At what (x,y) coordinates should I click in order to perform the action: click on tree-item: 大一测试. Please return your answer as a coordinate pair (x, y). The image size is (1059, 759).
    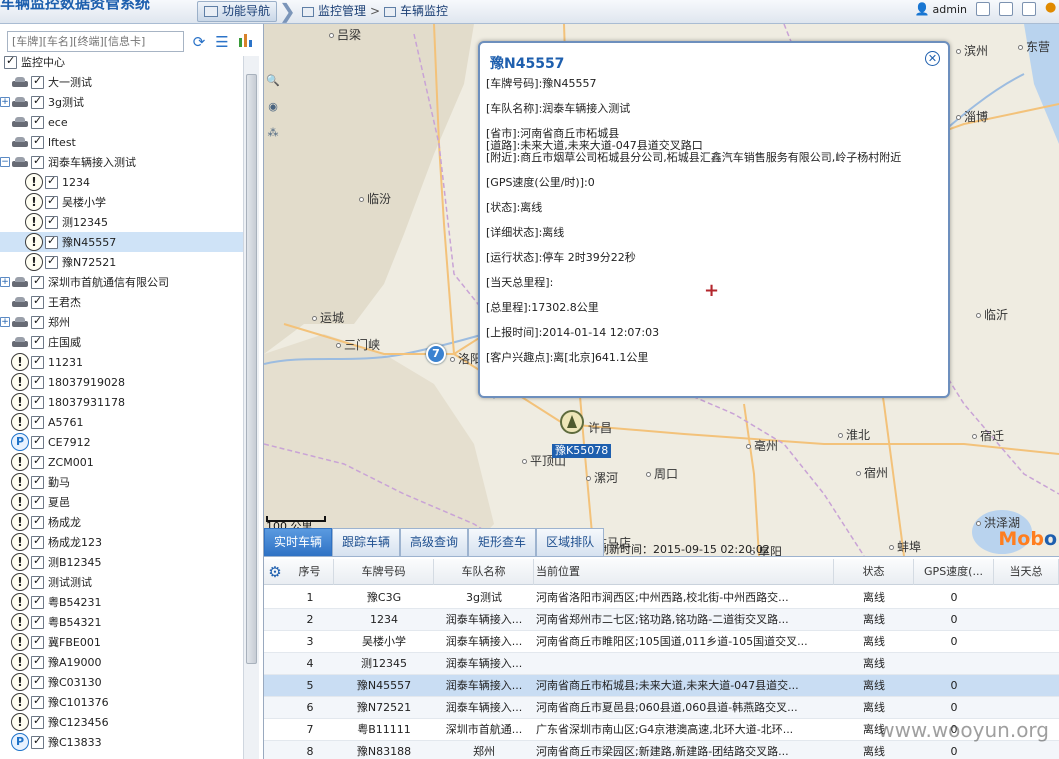
    Looking at the image, I should click on (121, 82).